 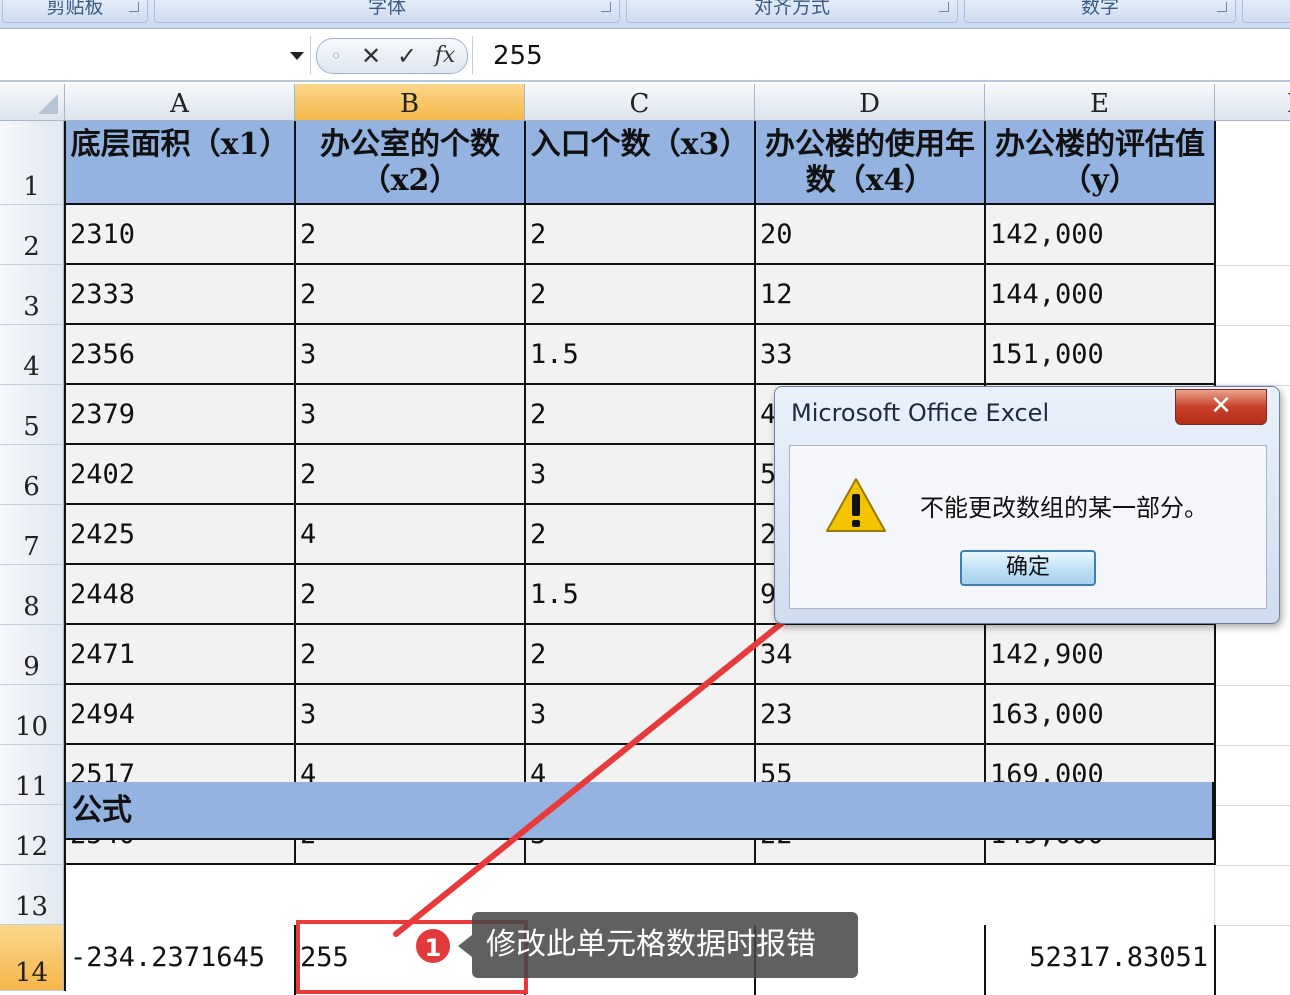 What do you see at coordinates (1064, 508) in the screenshot?
I see `dialog-message: 不能更改数组的某一部分。` at bounding box center [1064, 508].